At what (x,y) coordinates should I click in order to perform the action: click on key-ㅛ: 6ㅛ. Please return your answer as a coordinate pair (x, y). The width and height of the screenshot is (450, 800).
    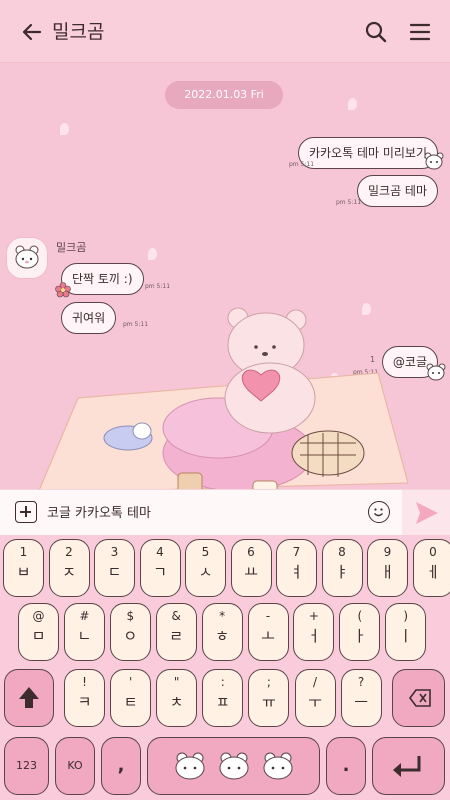
    Looking at the image, I should click on (251, 568).